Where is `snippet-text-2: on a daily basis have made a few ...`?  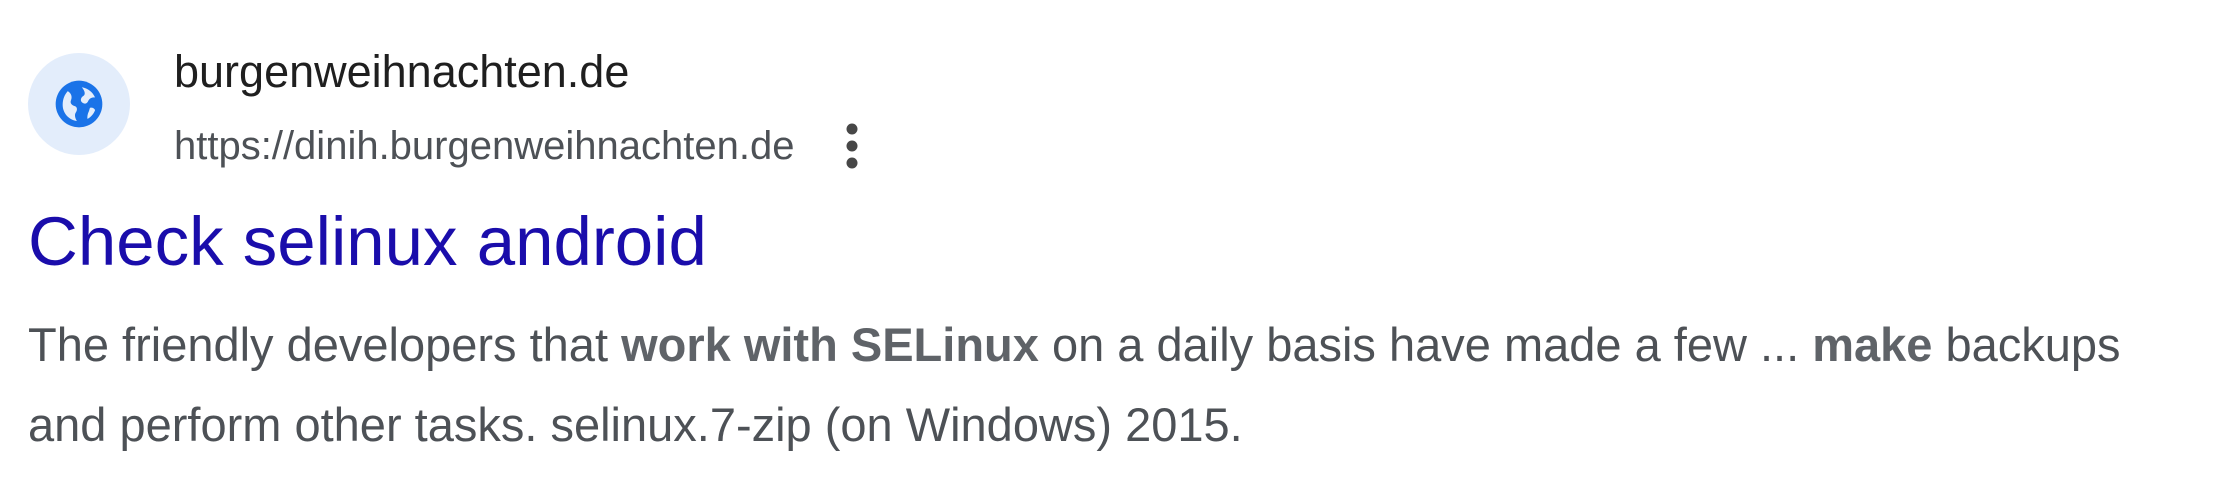 snippet-text-2: on a daily basis have made a few ... is located at coordinates (1425, 344).